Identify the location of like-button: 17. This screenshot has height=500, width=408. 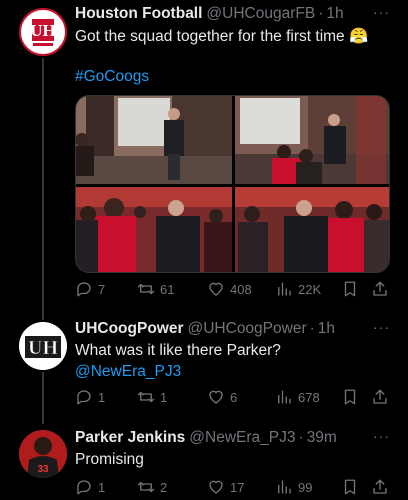
(225, 487).